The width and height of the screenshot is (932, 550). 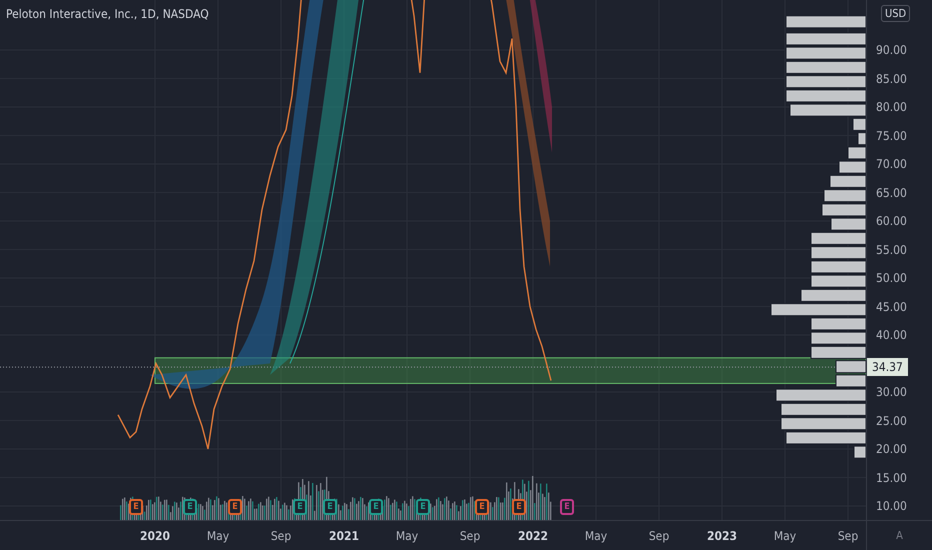 What do you see at coordinates (891, 278) in the screenshot?
I see `price-tick-label: 50.00` at bounding box center [891, 278].